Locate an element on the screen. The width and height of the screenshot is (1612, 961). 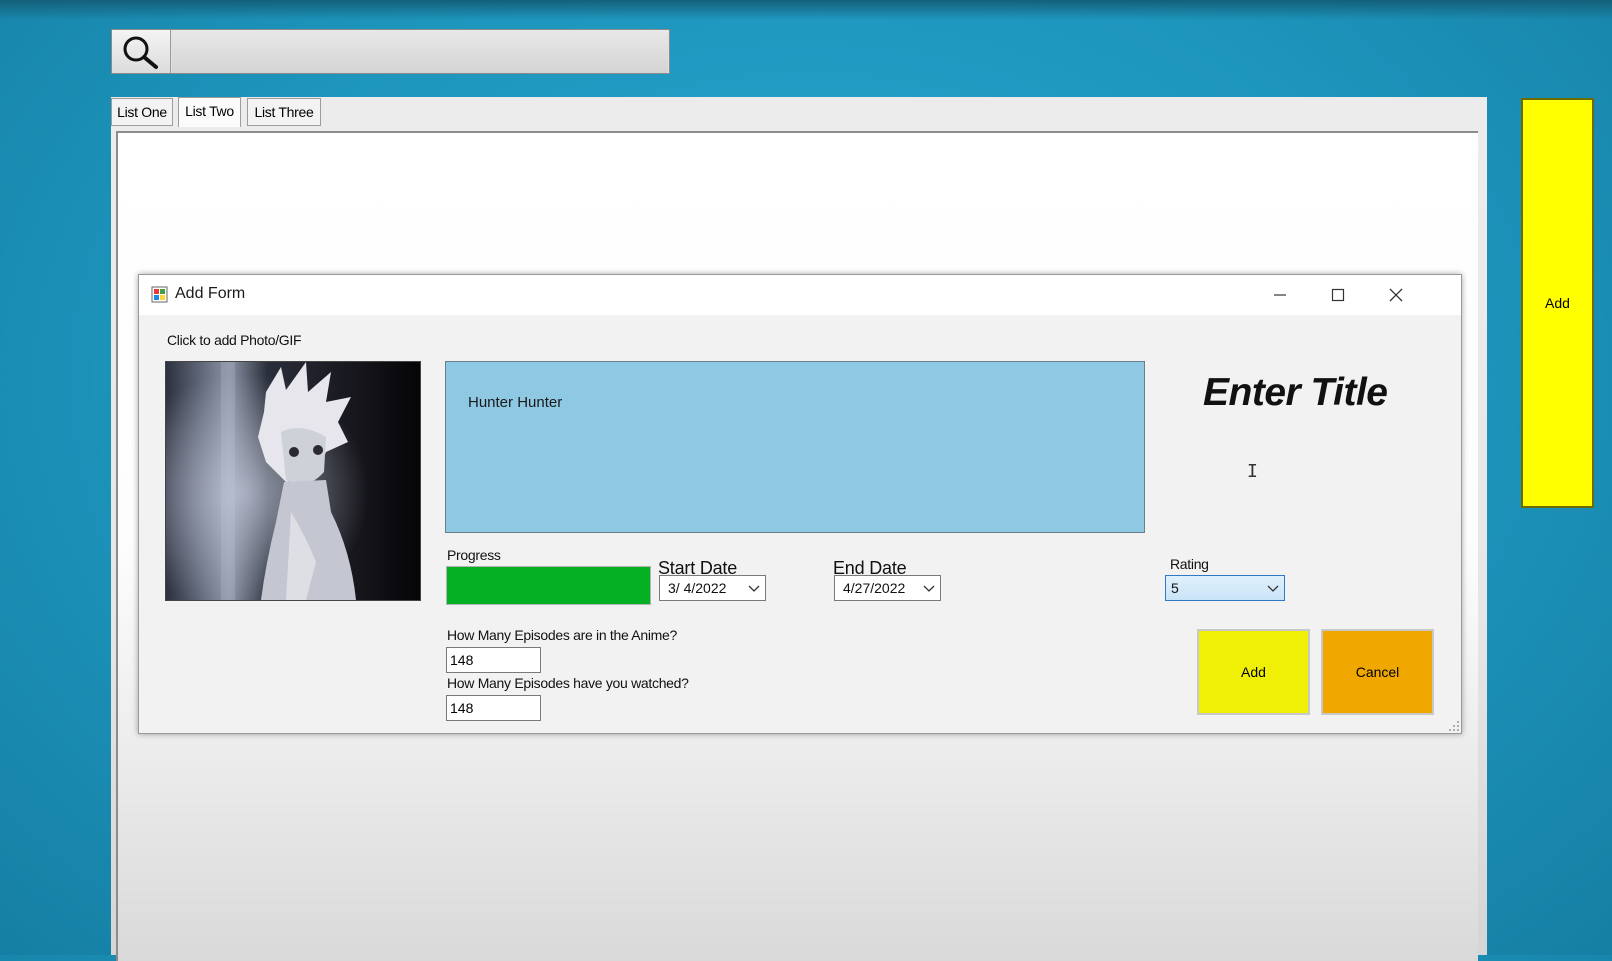
close-button is located at coordinates (1396, 295).